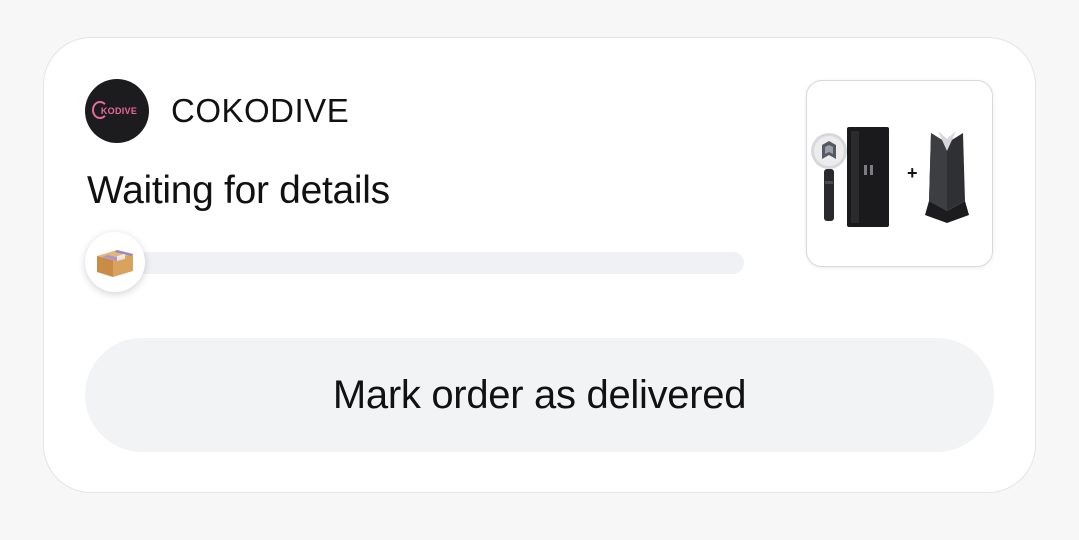 The image size is (1079, 540). Describe the element at coordinates (238, 190) in the screenshot. I see `order-status-title: Waiting for details` at that location.